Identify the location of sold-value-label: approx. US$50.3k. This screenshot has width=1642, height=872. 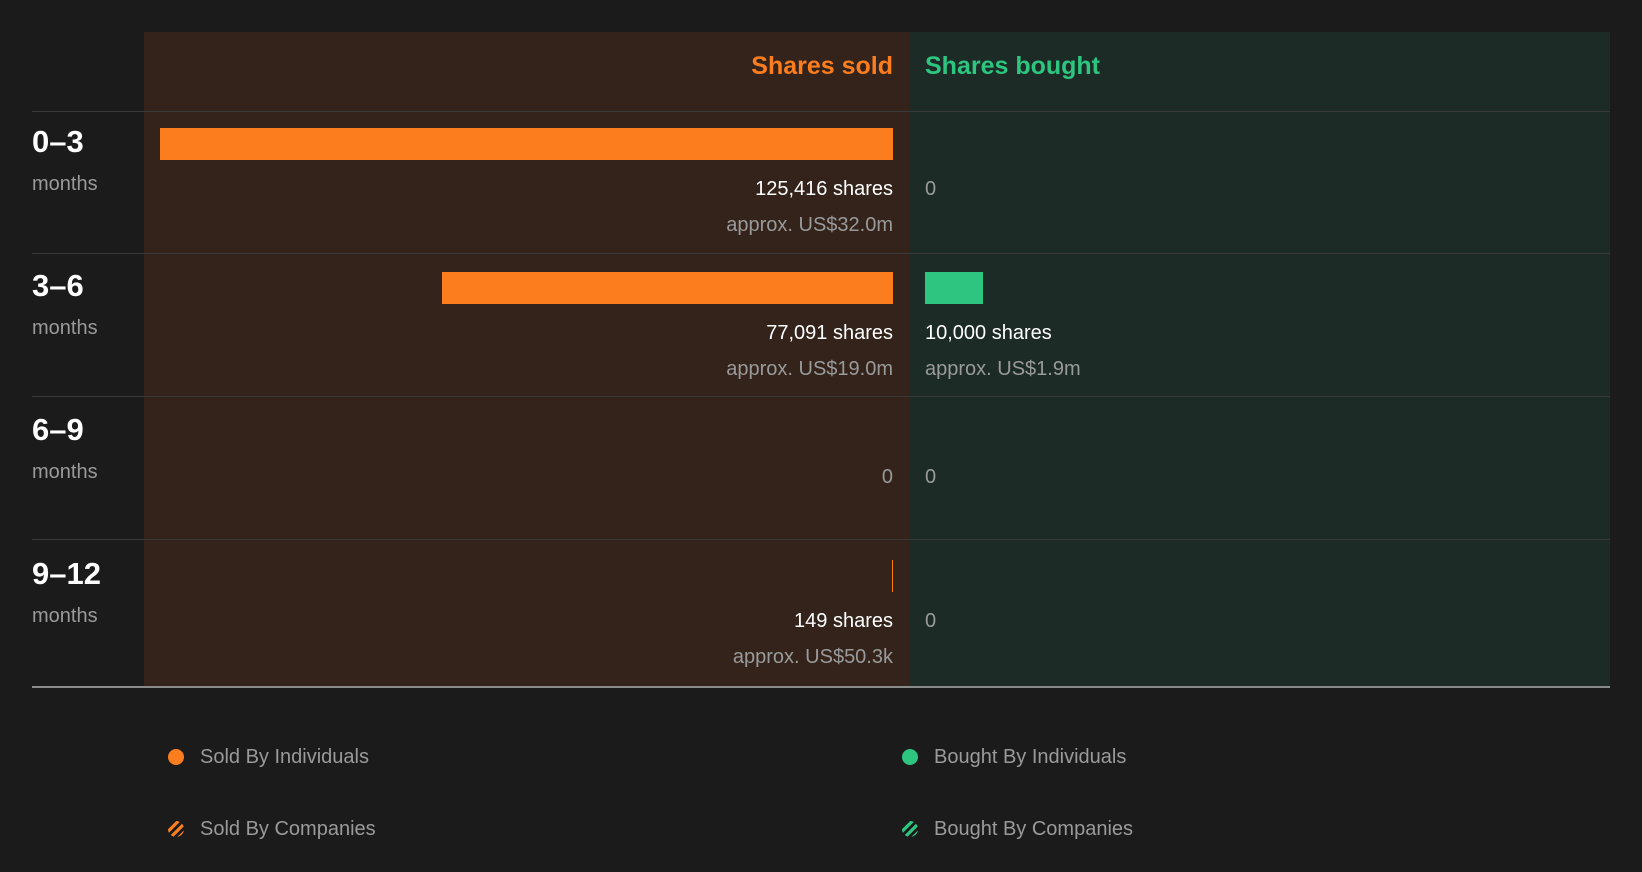
(812, 657).